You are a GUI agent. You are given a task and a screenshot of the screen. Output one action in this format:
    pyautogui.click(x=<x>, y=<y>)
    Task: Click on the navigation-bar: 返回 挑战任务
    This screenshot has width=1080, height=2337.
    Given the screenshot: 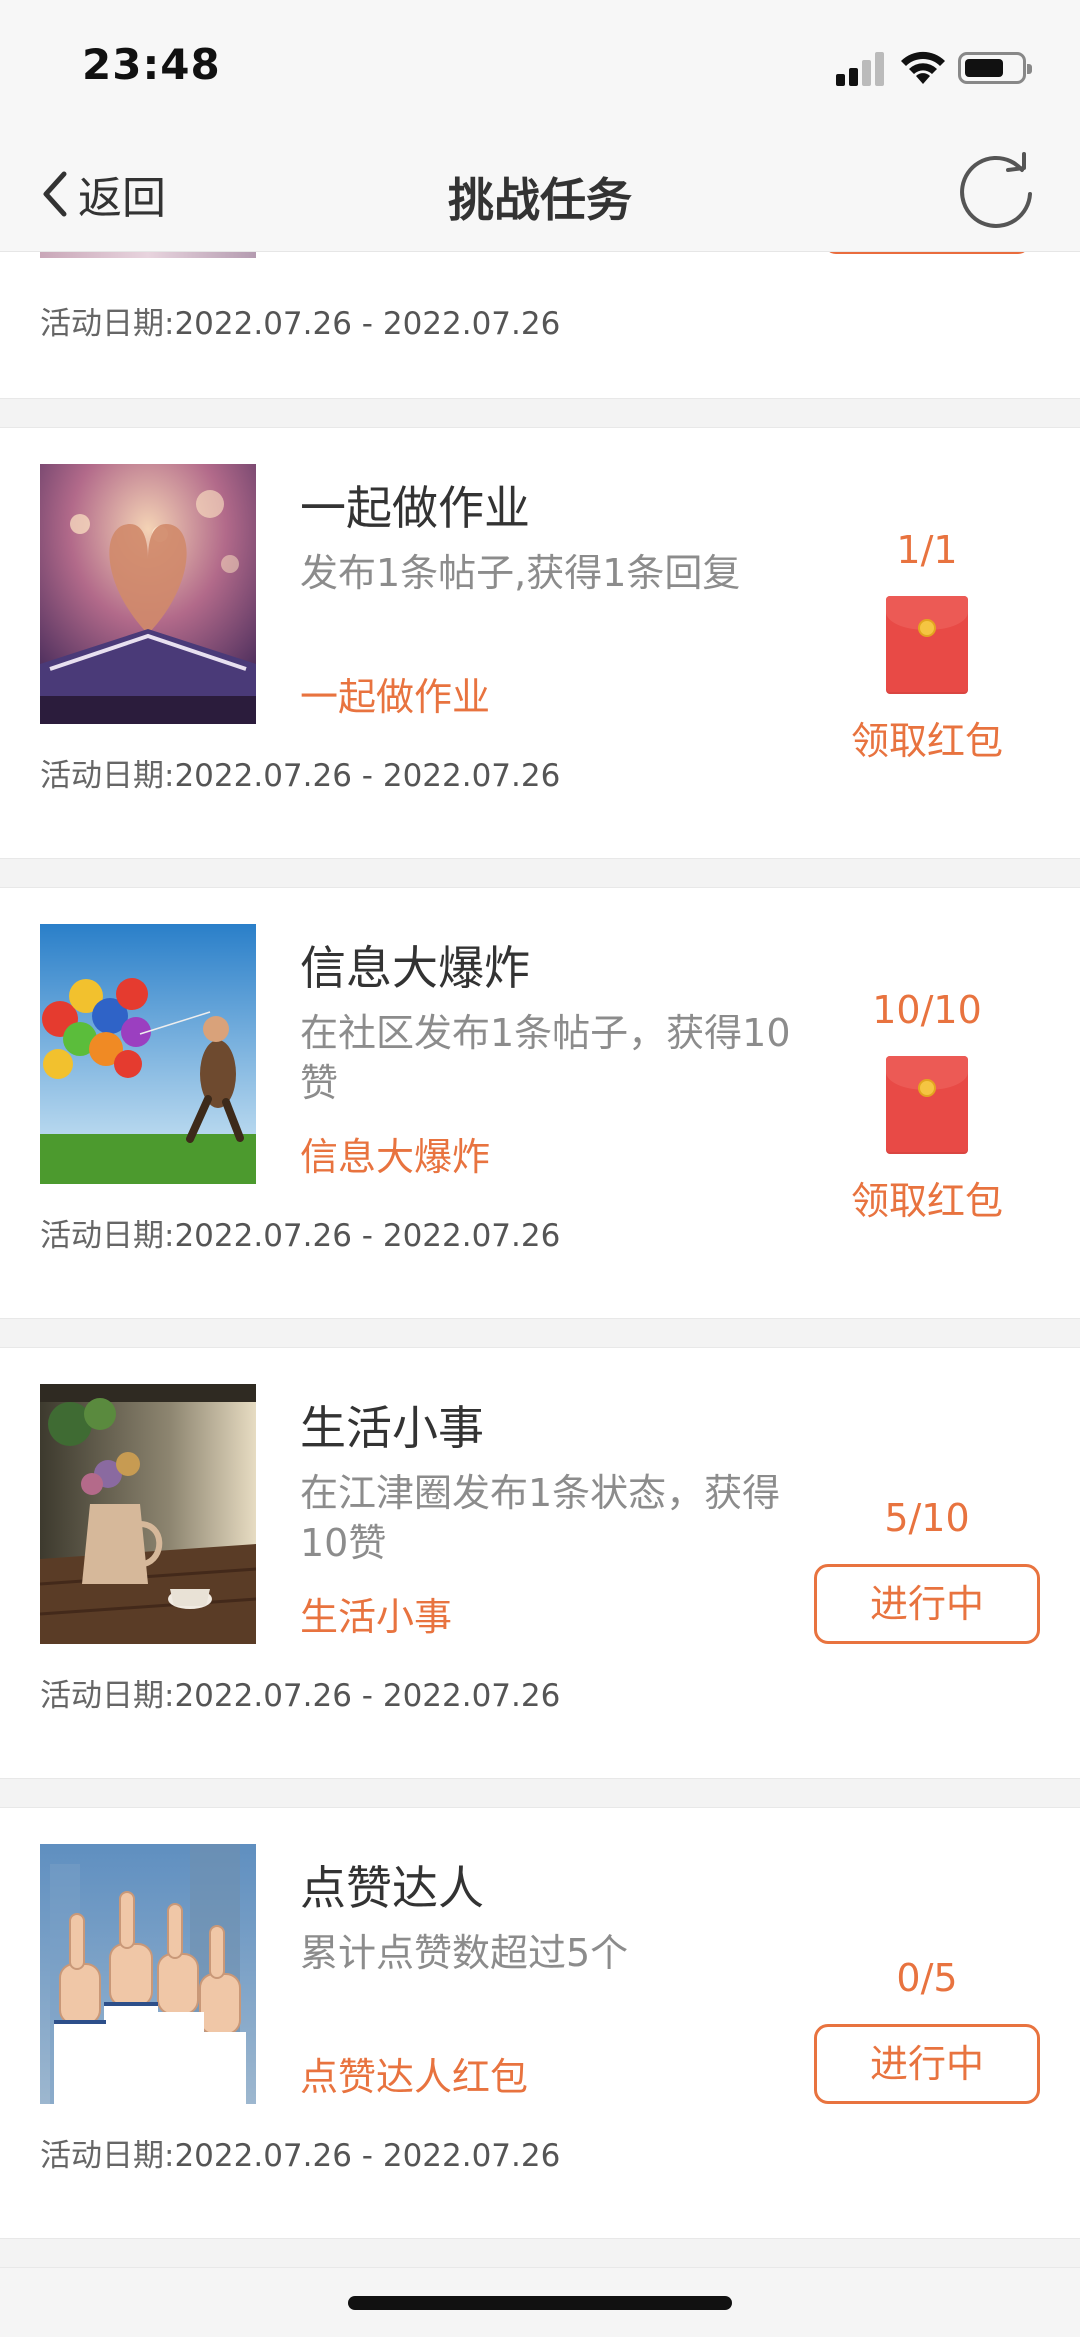 What is the action you would take?
    pyautogui.click(x=540, y=194)
    